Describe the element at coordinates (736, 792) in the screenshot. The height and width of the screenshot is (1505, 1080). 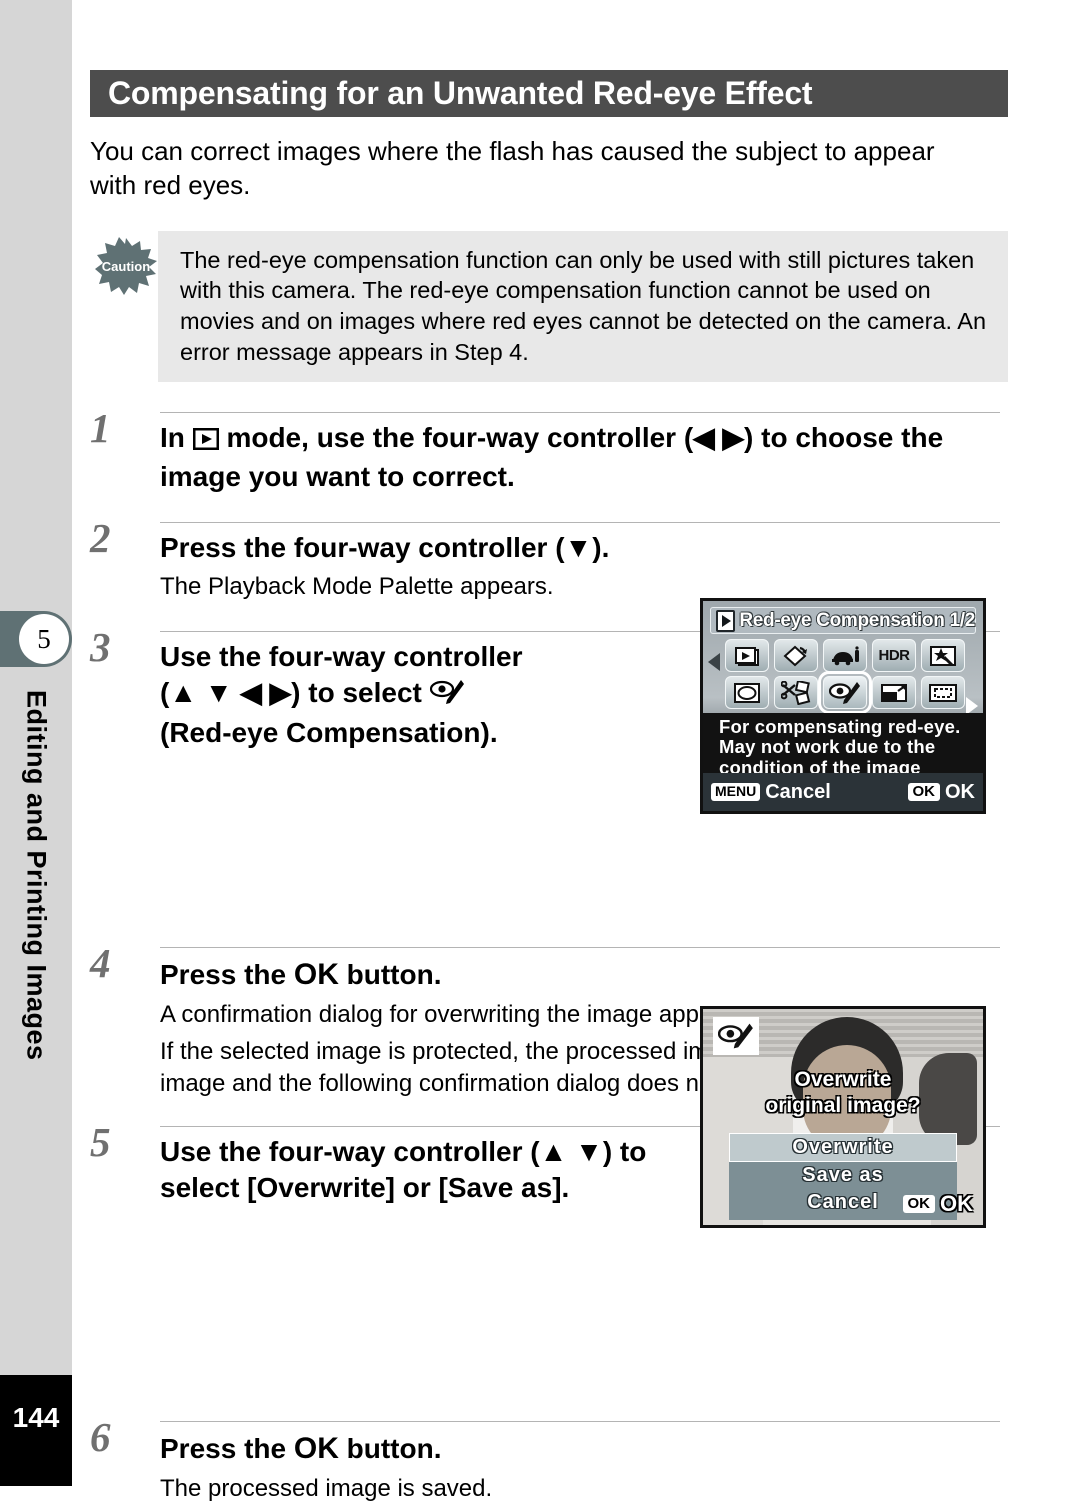
I see `menu-key-badge: MENU` at that location.